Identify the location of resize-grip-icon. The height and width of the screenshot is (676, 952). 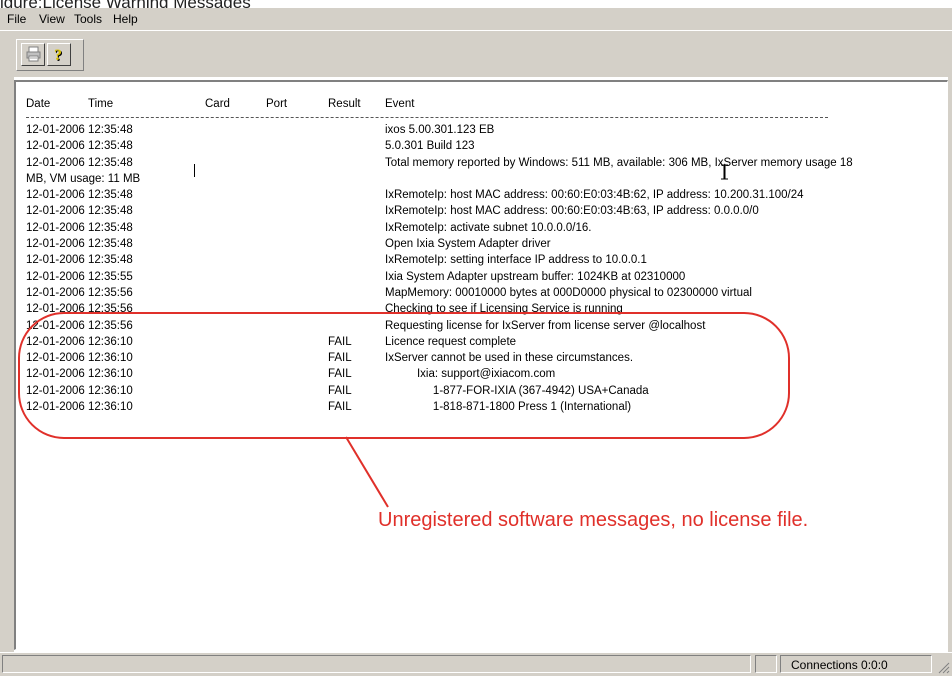
(944, 668).